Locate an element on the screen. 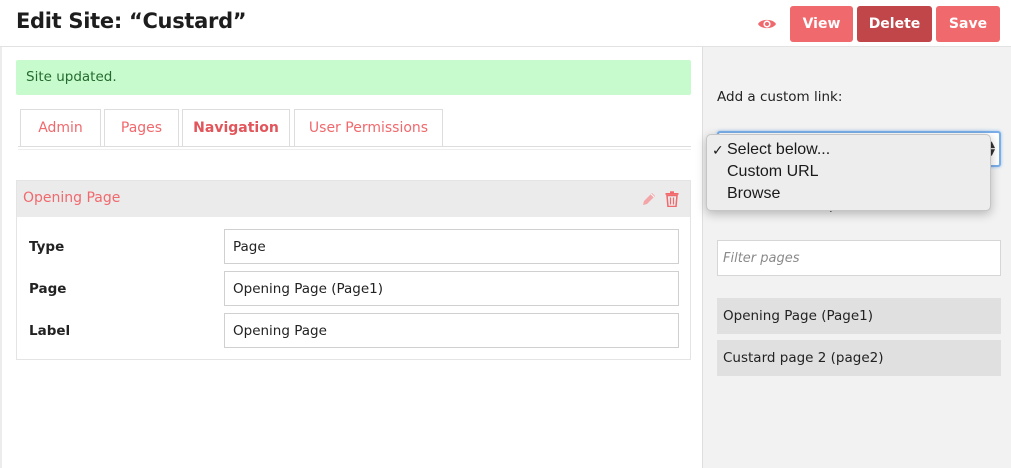 This screenshot has width=1011, height=468. tab-navigation: Navigation is located at coordinates (236, 128).